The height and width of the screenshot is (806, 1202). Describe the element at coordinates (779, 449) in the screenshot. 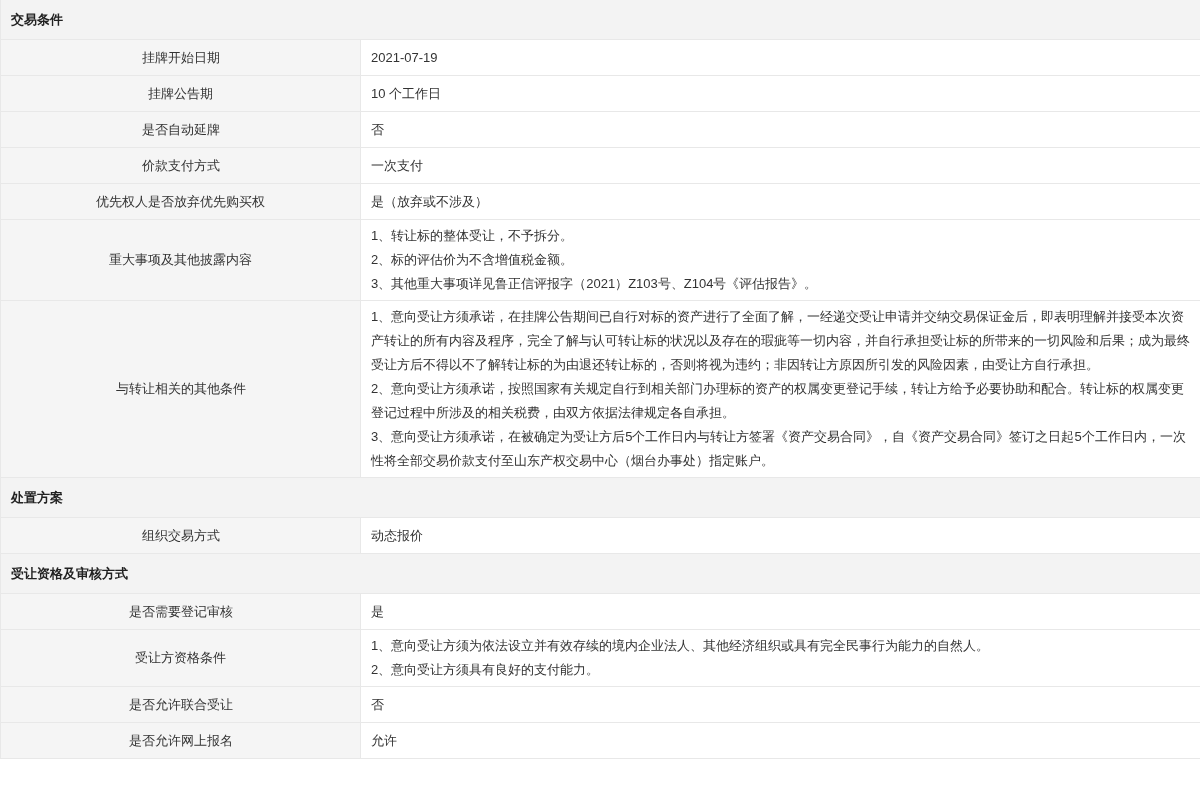

I see `field-value: 3、意向受让方须承诺，在被确定为受让方后5个工作日内与转让方签署《资产交易合同》，自《资产交易合同》签订之日起5个工作日内，一次性将全部交易价款支付至山东产权交易中心（烟台办事处）指定账户。` at that location.